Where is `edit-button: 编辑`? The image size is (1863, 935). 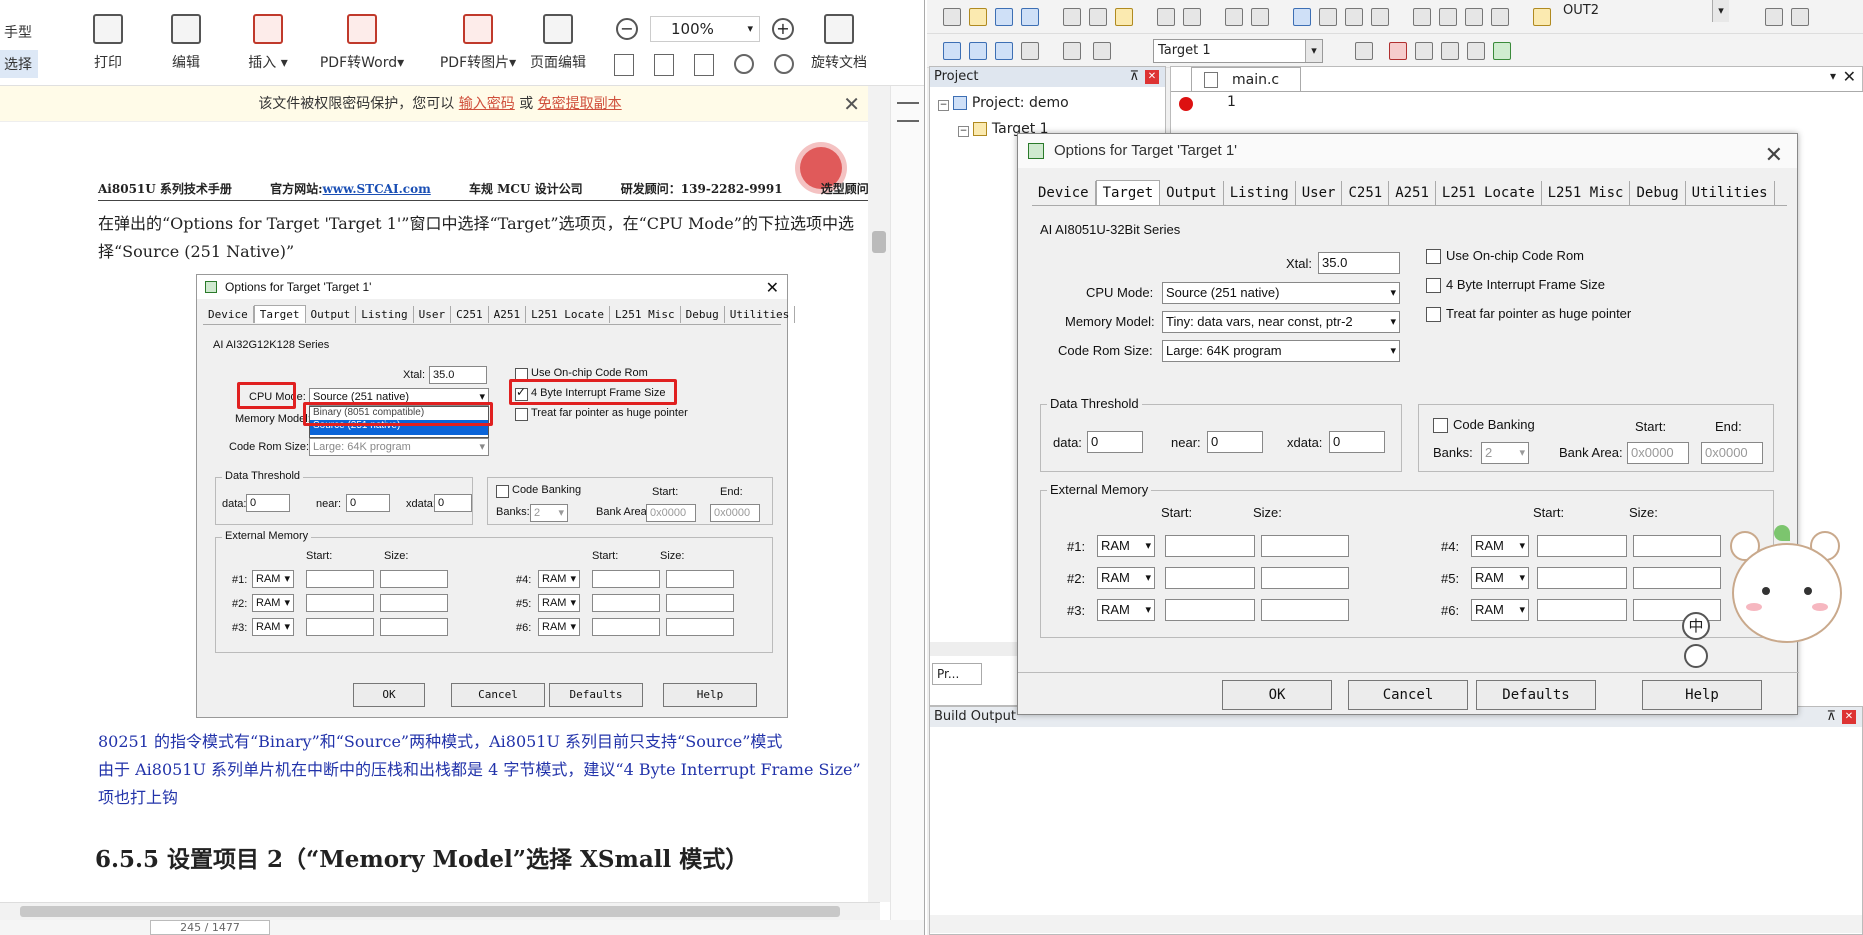 edit-button: 编辑 is located at coordinates (186, 43).